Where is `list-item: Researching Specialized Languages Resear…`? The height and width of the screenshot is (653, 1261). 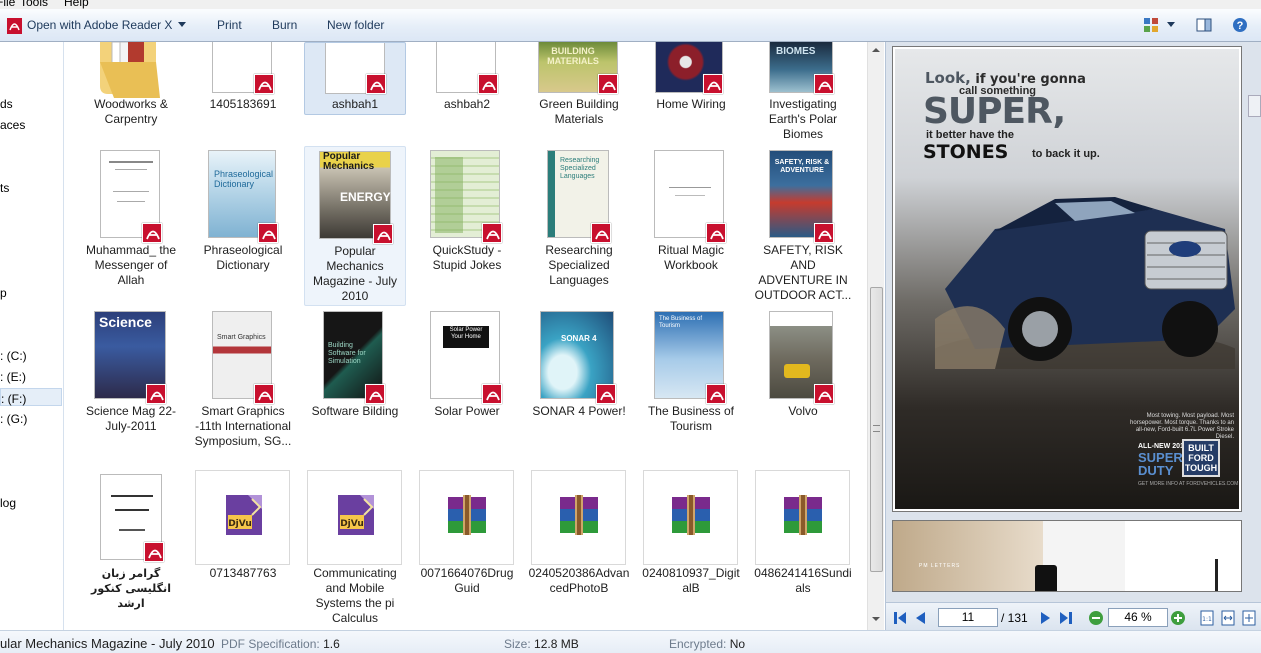
list-item: Researching Specialized Languages Resear… is located at coordinates (579, 218).